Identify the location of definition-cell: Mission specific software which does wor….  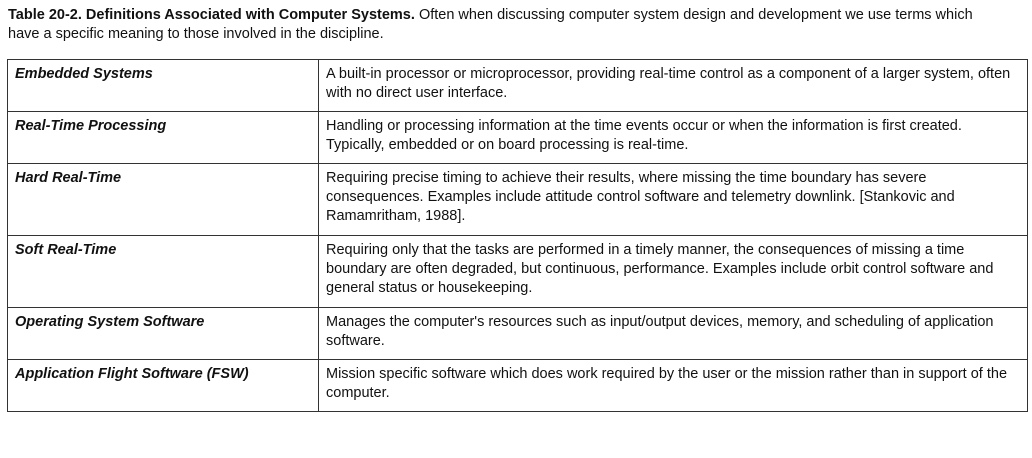
(673, 385).